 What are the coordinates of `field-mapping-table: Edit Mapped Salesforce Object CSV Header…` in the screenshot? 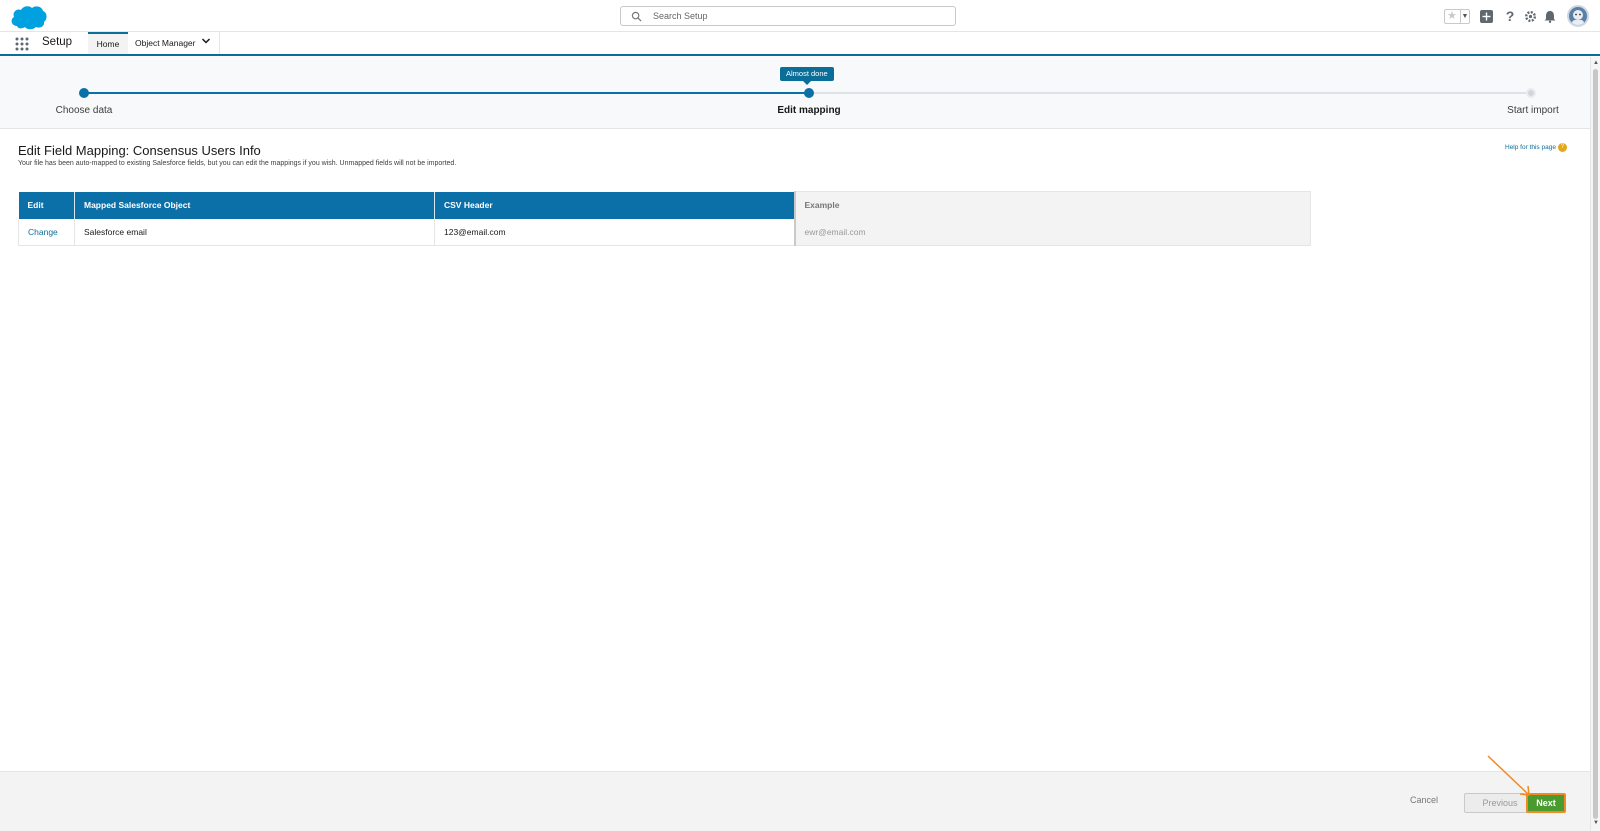 It's located at (664, 218).